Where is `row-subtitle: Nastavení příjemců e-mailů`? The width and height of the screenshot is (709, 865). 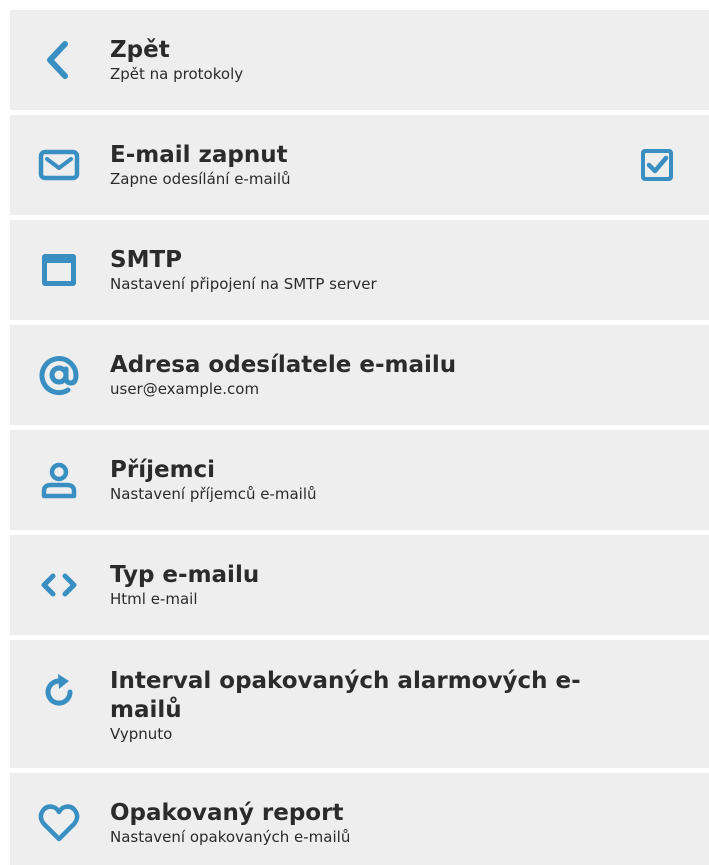 row-subtitle: Nastavení příjemců e-mailů is located at coordinates (213, 494).